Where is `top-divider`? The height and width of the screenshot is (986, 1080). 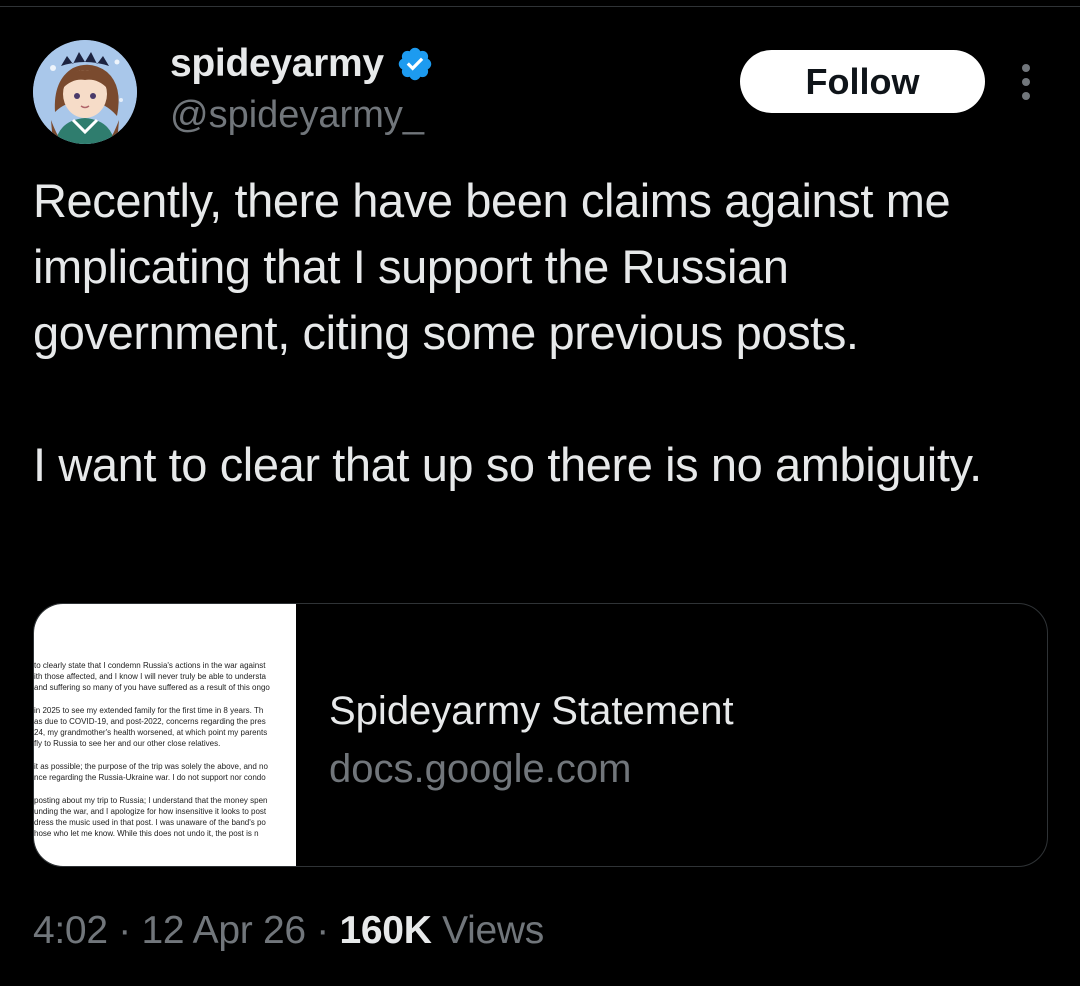 top-divider is located at coordinates (540, 6).